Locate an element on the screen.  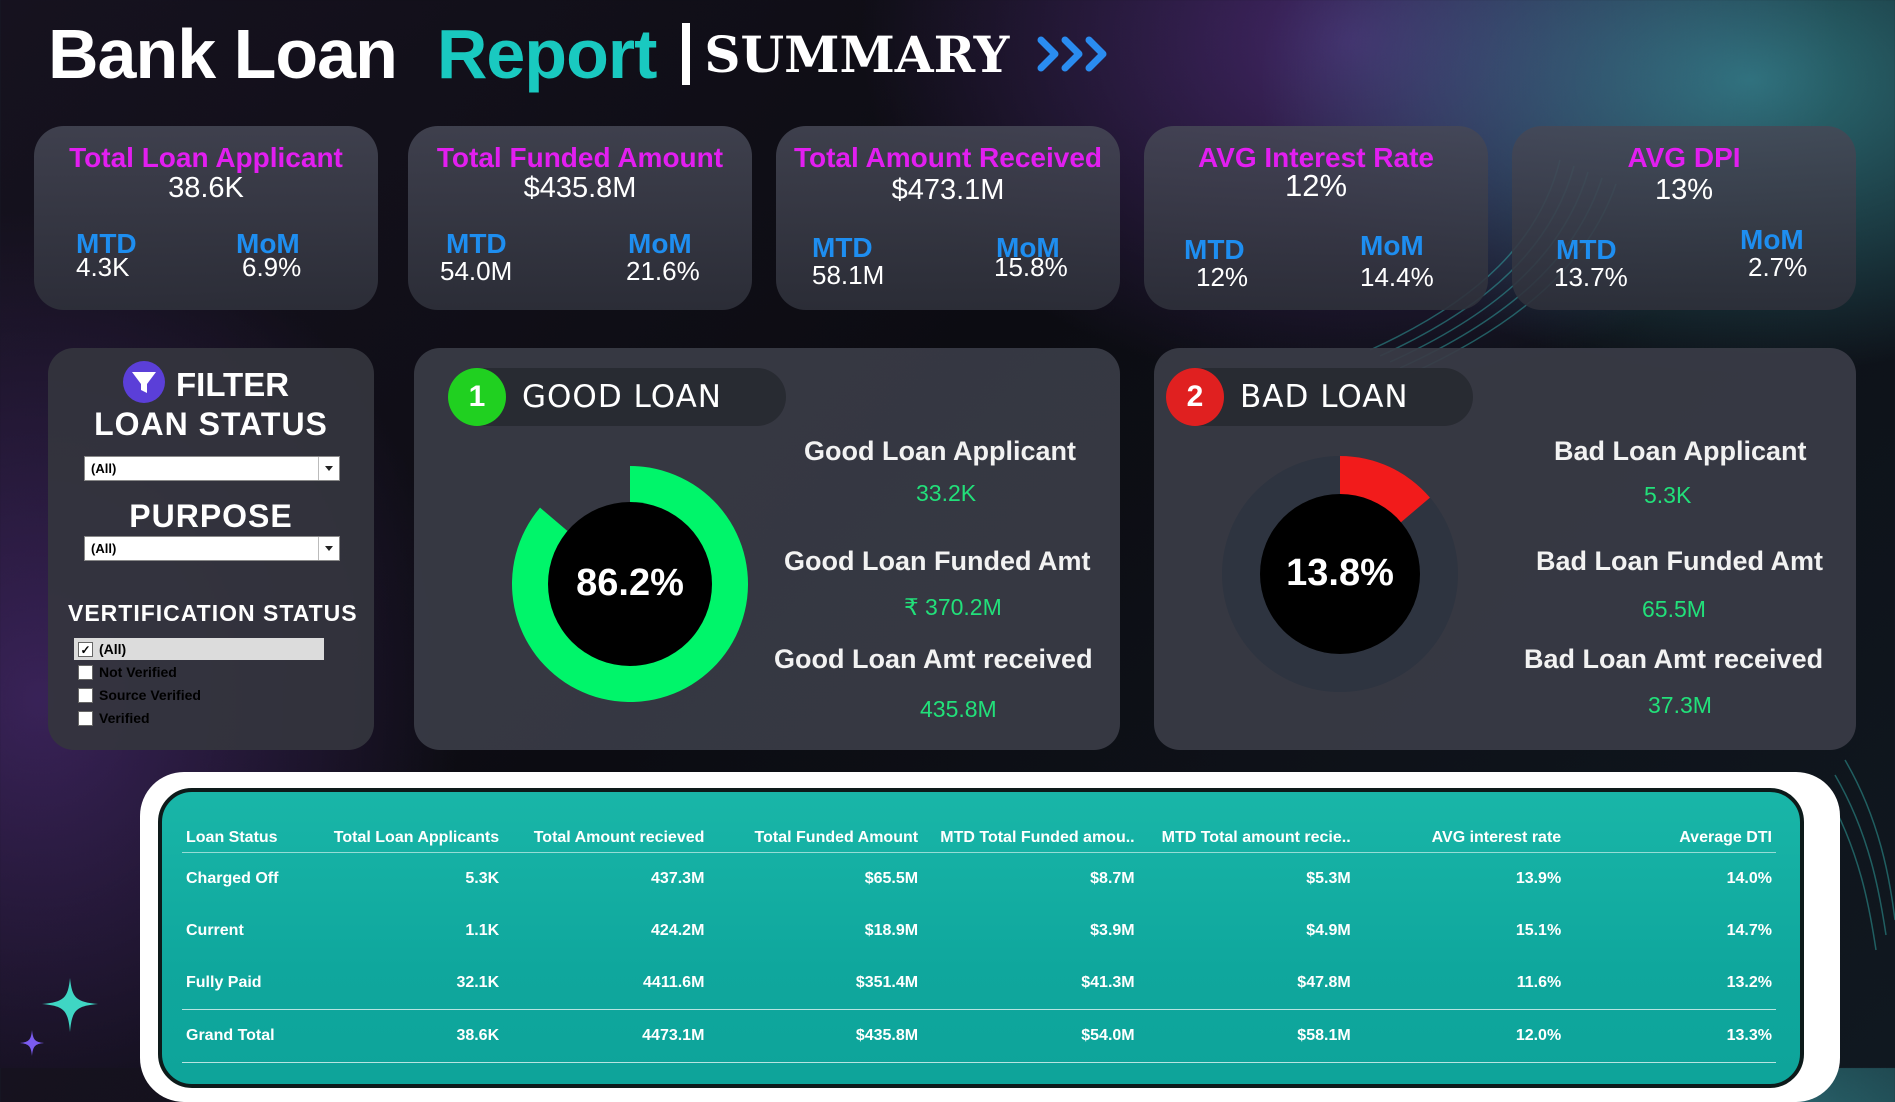
verification-option-verified: Verified is located at coordinates (199, 718).